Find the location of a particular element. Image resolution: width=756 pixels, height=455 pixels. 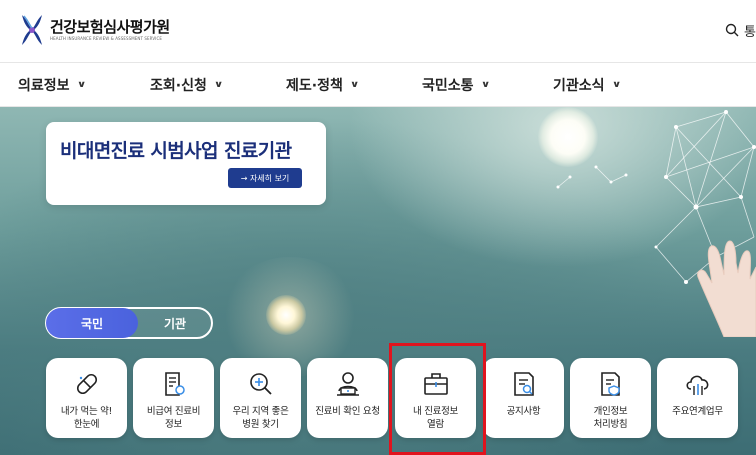

cloud-link-icon is located at coordinates (696, 385).